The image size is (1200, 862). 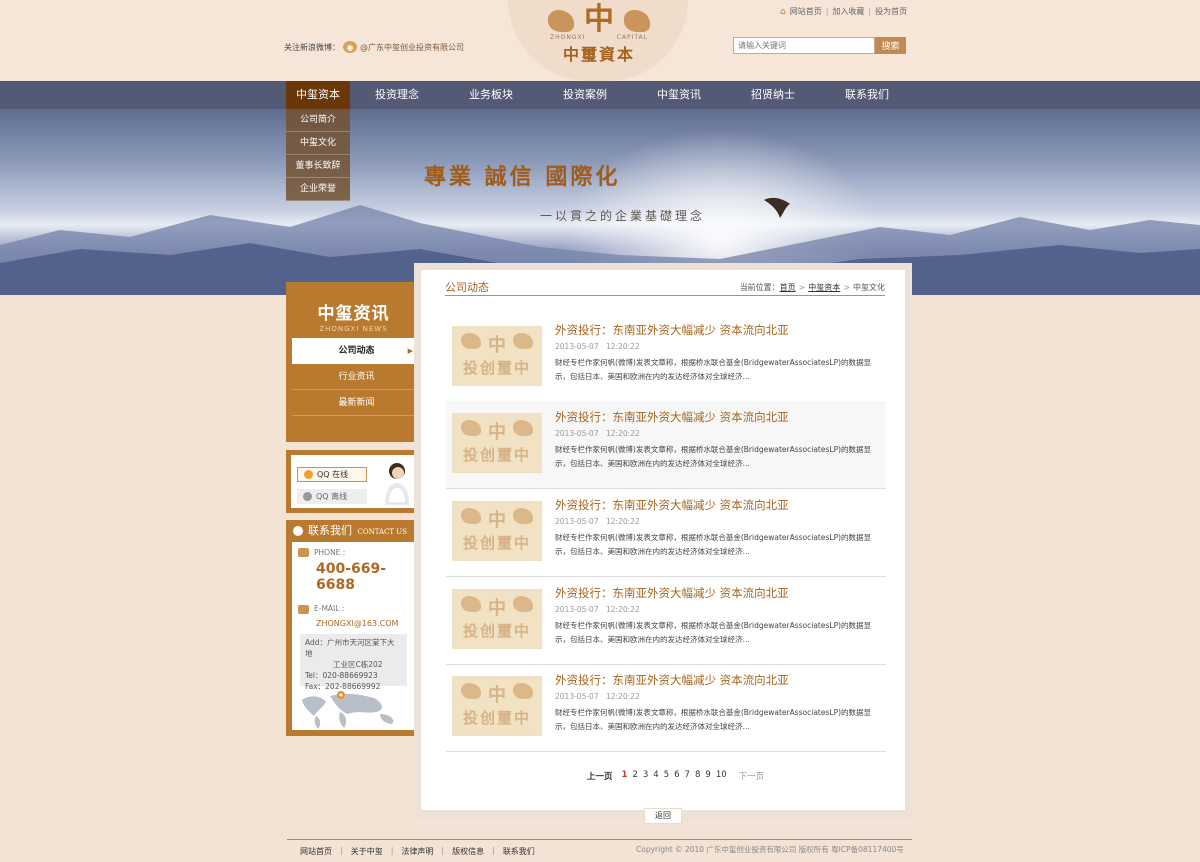 What do you see at coordinates (625, 776) in the screenshot?
I see `page-link-1: 1` at bounding box center [625, 776].